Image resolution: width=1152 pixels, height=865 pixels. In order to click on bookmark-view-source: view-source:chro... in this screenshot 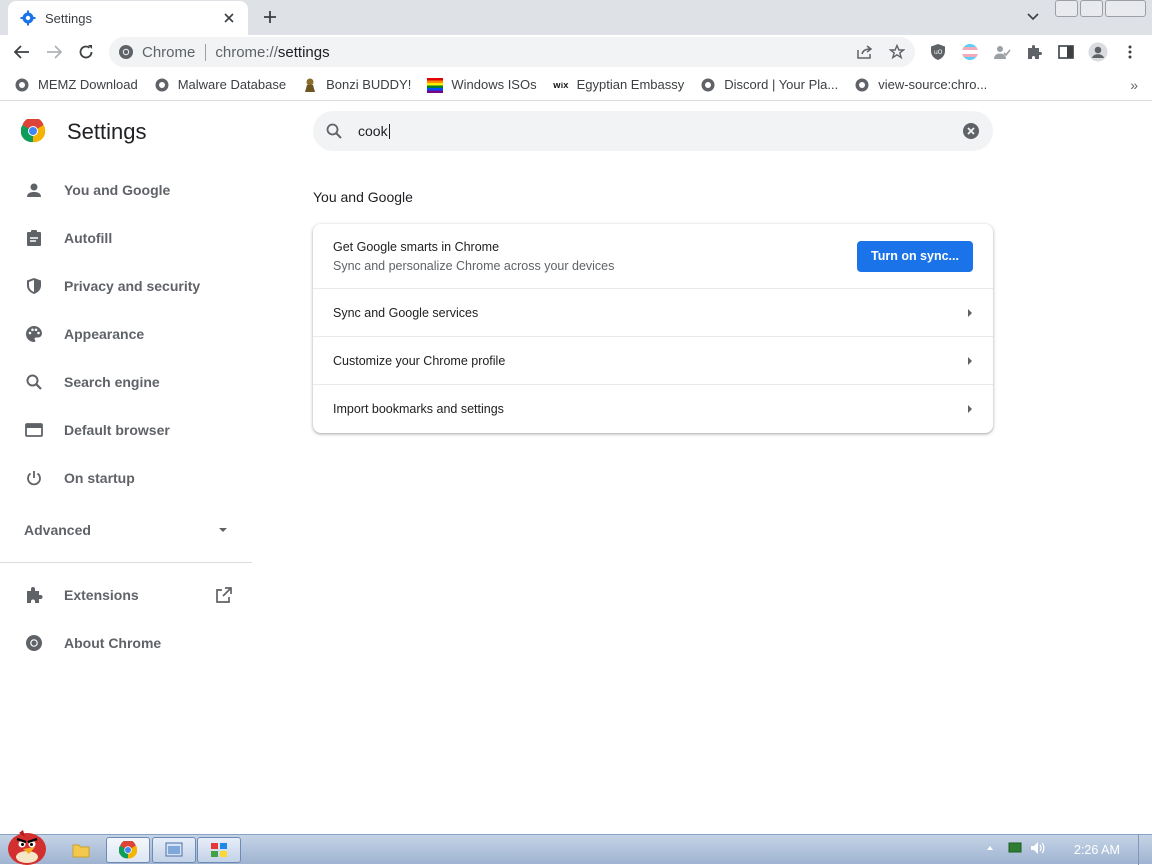, I will do `click(920, 85)`.